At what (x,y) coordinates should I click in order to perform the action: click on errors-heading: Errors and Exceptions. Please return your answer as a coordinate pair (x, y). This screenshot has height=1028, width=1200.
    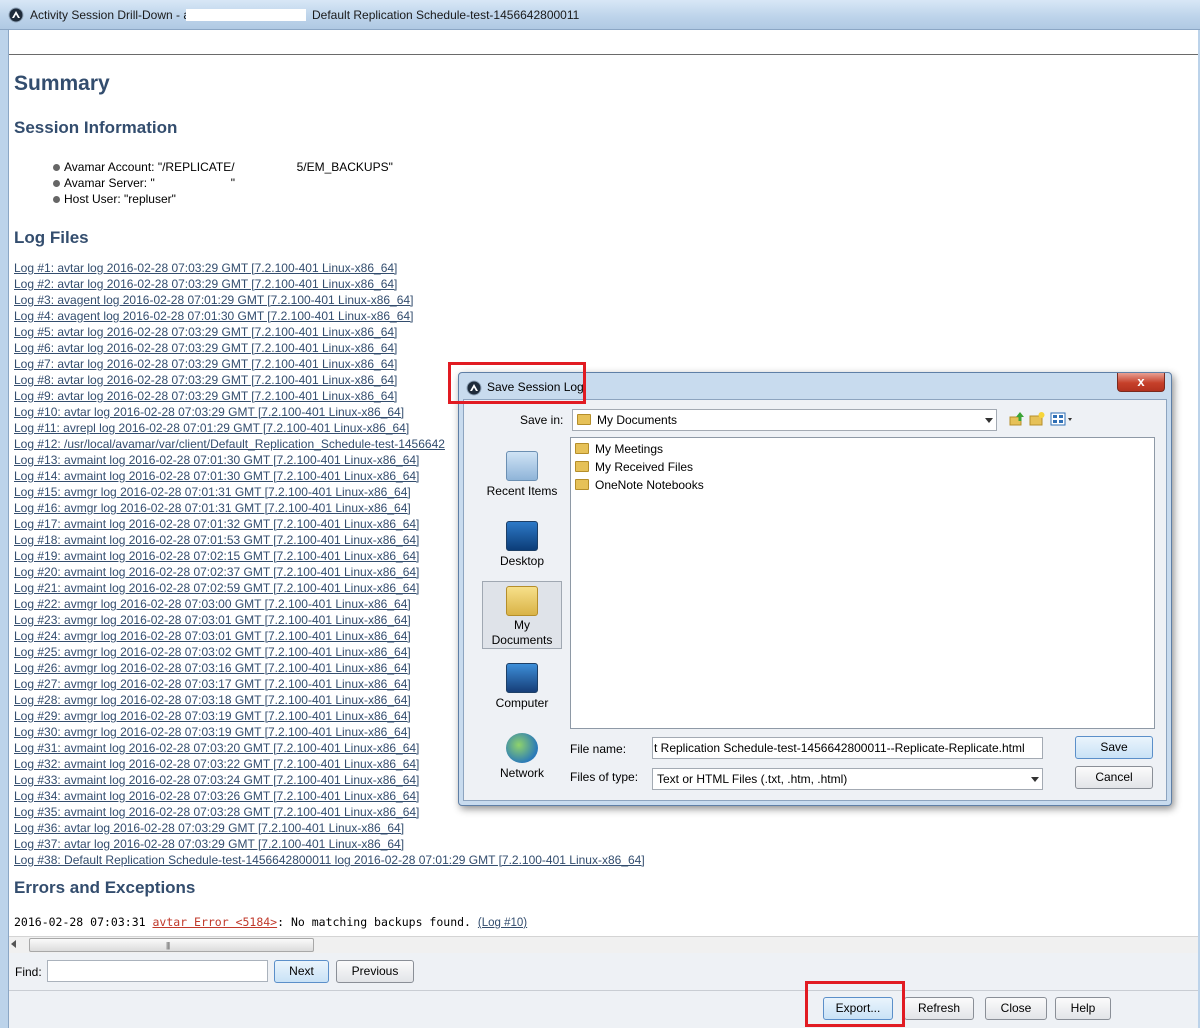
    Looking at the image, I should click on (105, 887).